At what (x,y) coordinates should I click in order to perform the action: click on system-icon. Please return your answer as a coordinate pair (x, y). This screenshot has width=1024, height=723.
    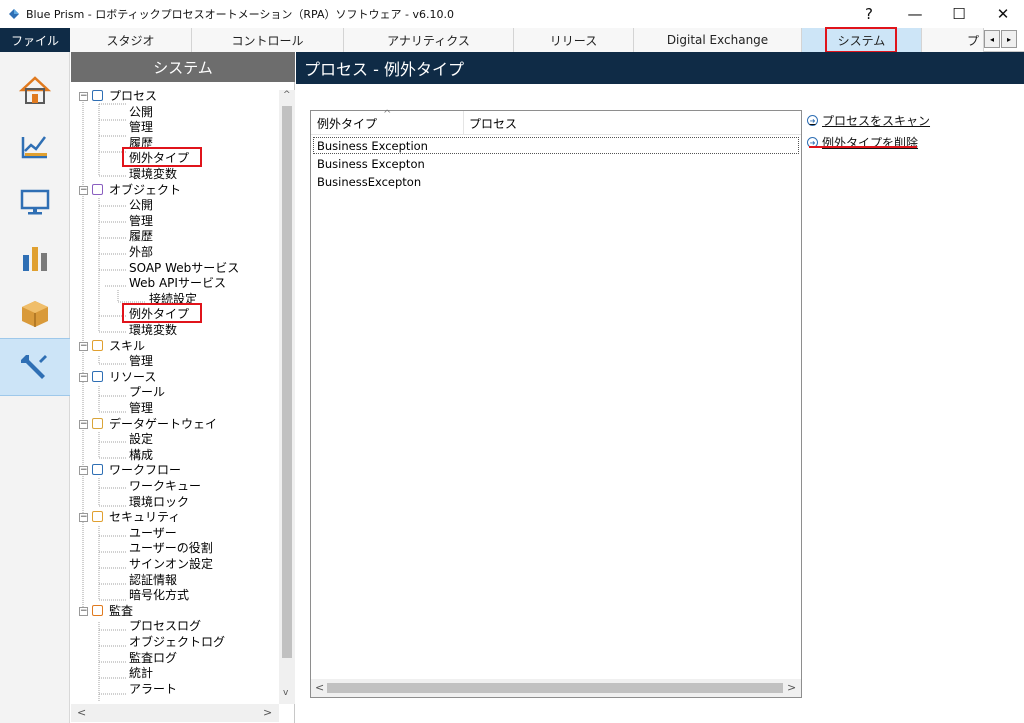
    Looking at the image, I should click on (34, 367).